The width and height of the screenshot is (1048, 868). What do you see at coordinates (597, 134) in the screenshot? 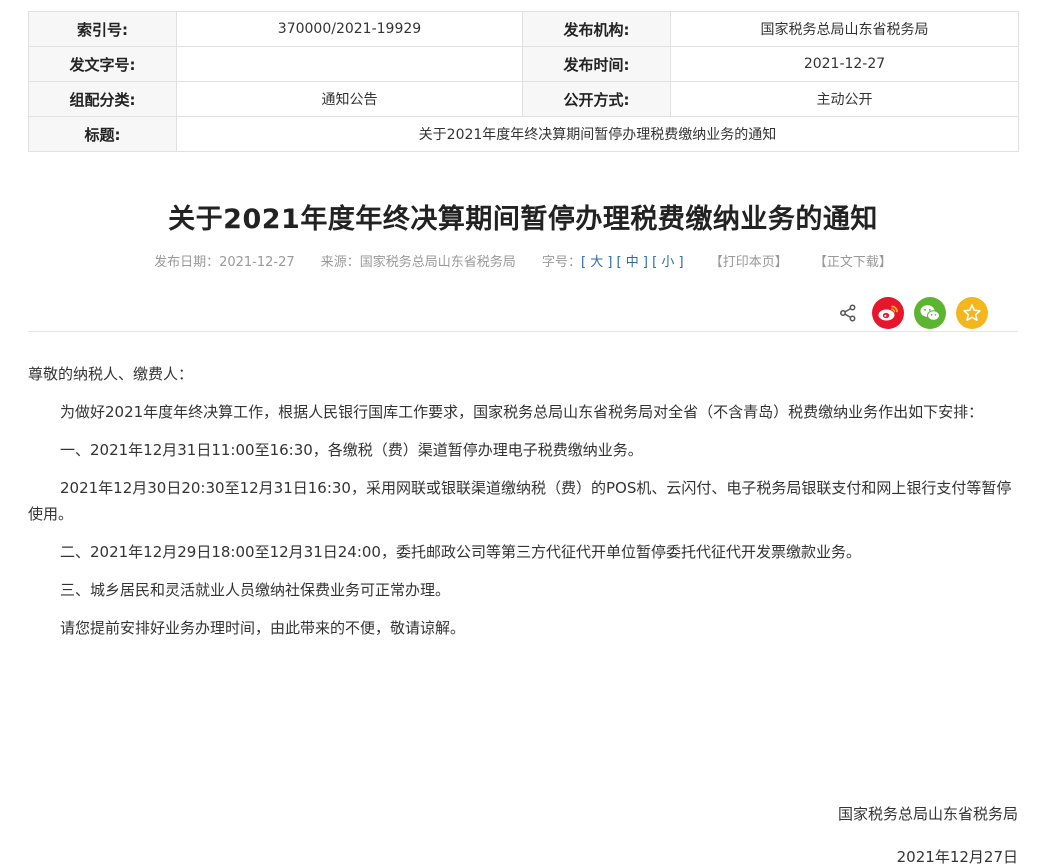
I see `title-value: 关于2021年度年终决算期间暂停办理税费缴纳业务的通知` at bounding box center [597, 134].